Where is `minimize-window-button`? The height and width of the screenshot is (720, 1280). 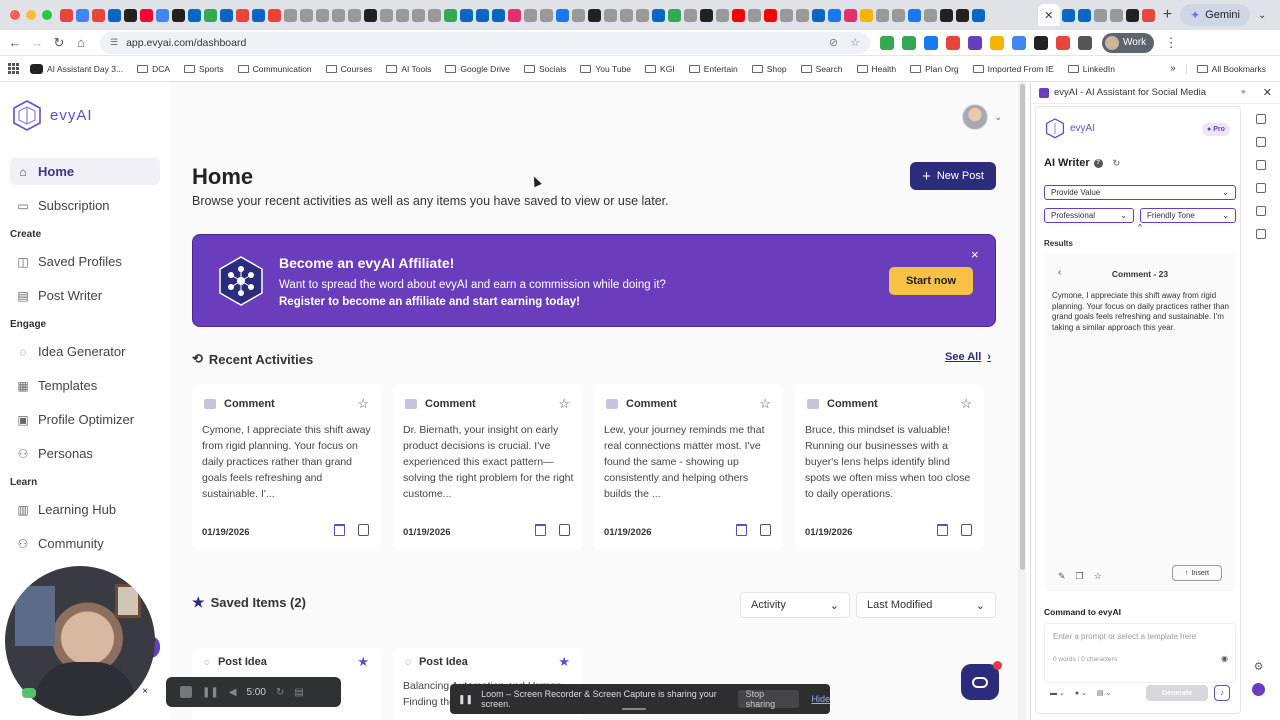
minimize-window-button is located at coordinates (31, 15).